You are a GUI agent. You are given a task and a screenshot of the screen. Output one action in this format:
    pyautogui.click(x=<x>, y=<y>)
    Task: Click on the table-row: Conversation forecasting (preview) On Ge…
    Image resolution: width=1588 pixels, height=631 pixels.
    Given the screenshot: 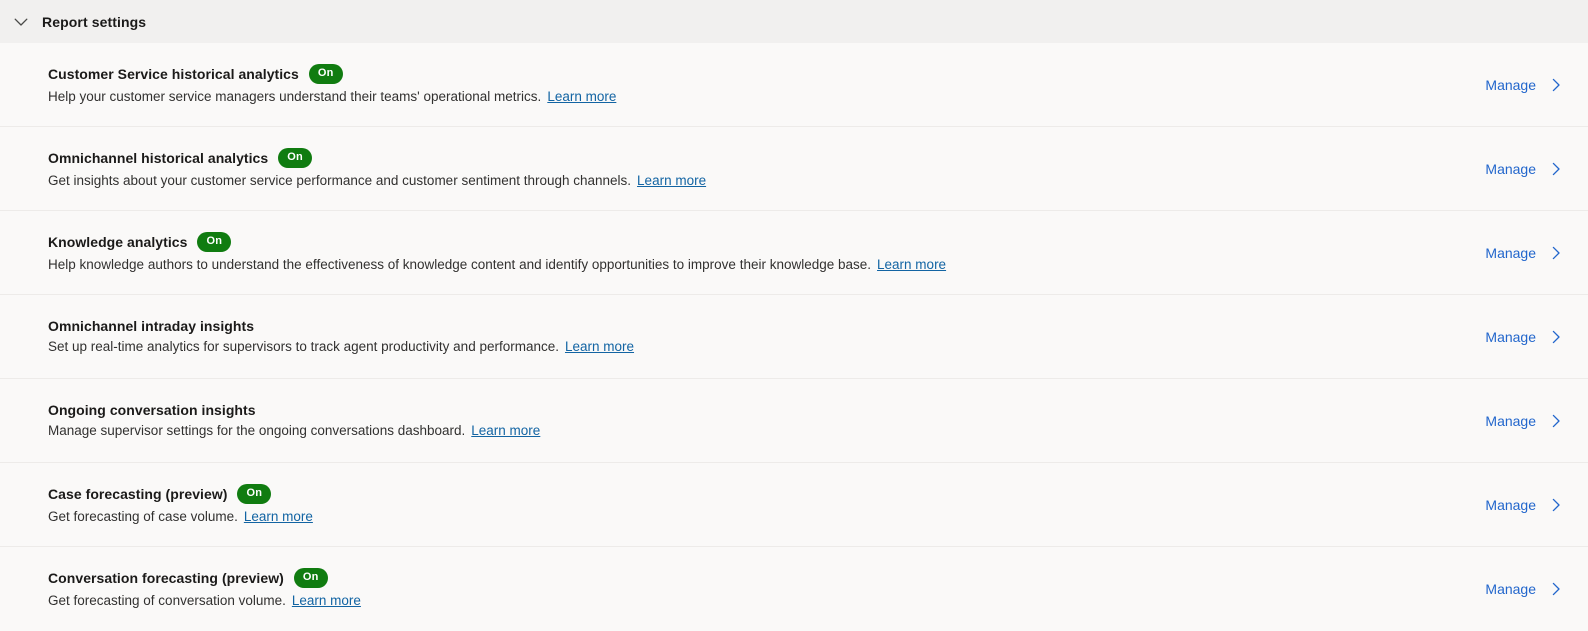 What is the action you would take?
    pyautogui.click(x=794, y=589)
    